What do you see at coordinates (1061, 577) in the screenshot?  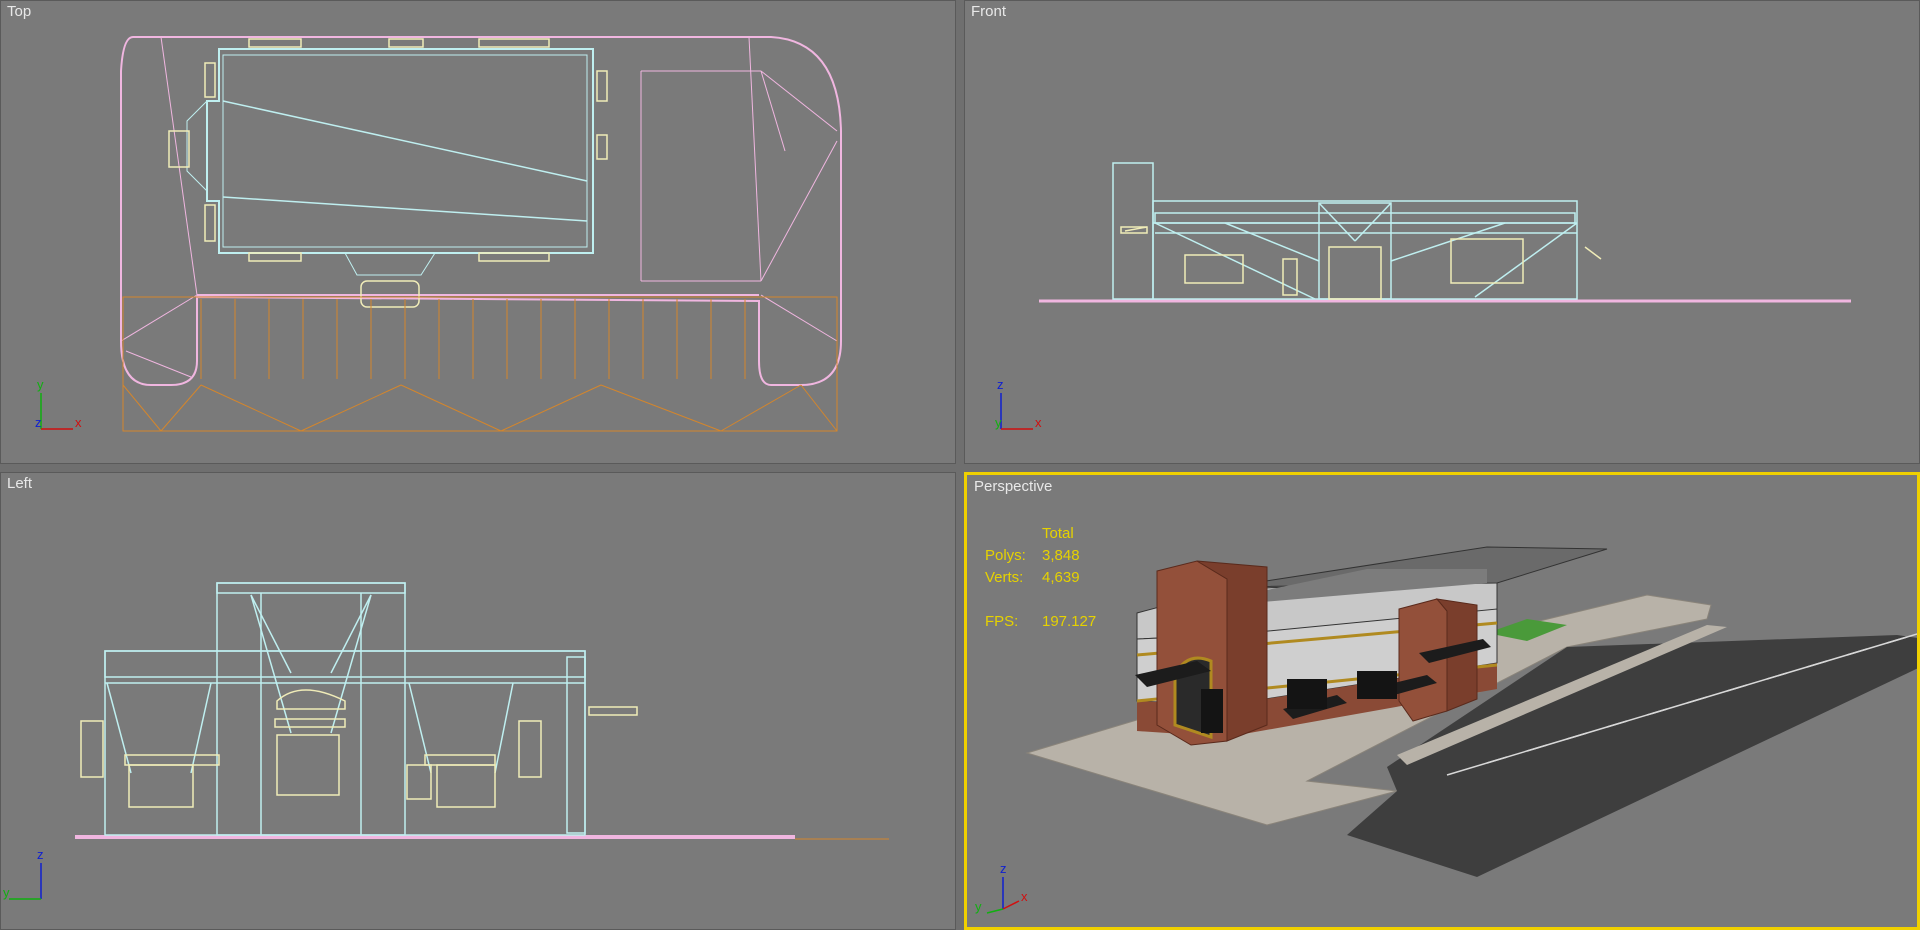 I see `verts-value: 4,639` at bounding box center [1061, 577].